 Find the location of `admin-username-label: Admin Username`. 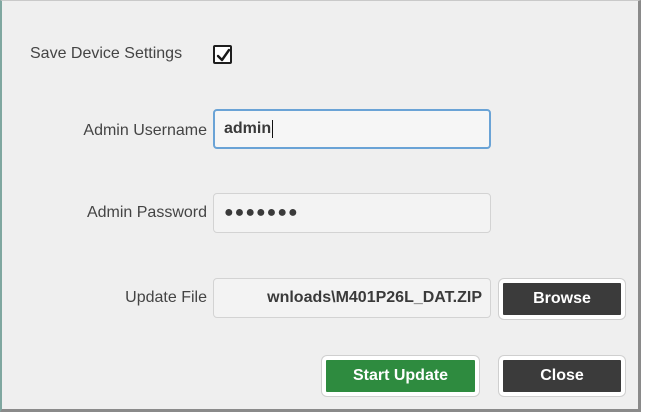

admin-username-label: Admin Username is located at coordinates (145, 130).